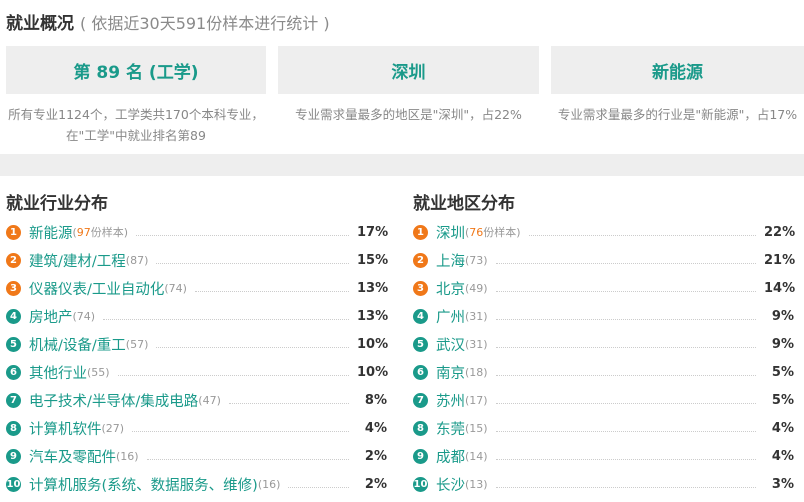 The height and width of the screenshot is (502, 804). Describe the element at coordinates (77, 344) in the screenshot. I see `item-name-link: 机械/设备/重工` at that location.